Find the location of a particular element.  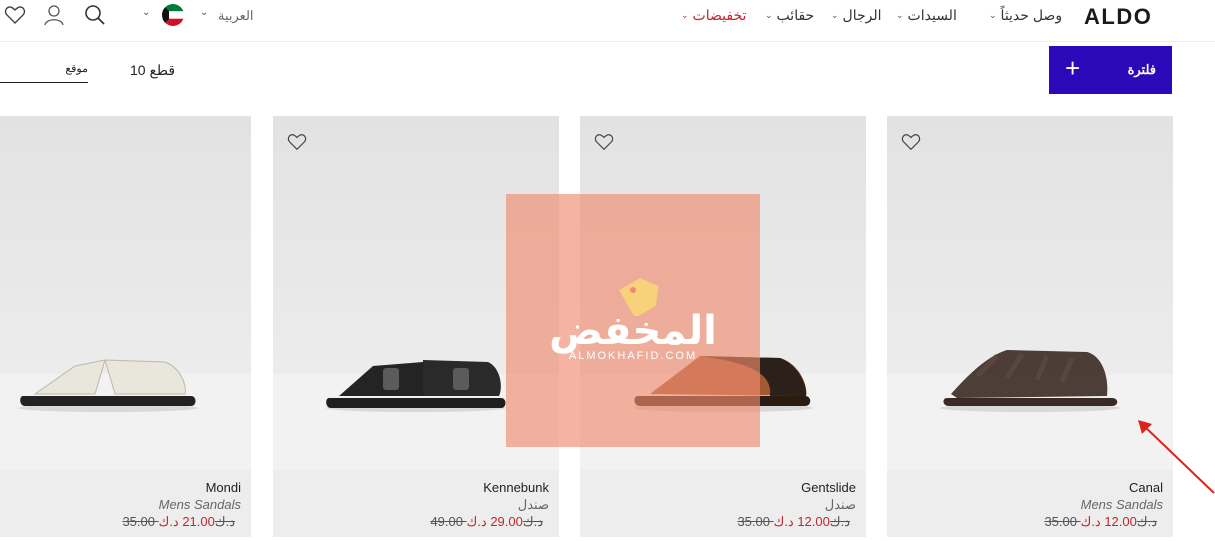

nav-men: ⌄ الرجال is located at coordinates (856, 15).